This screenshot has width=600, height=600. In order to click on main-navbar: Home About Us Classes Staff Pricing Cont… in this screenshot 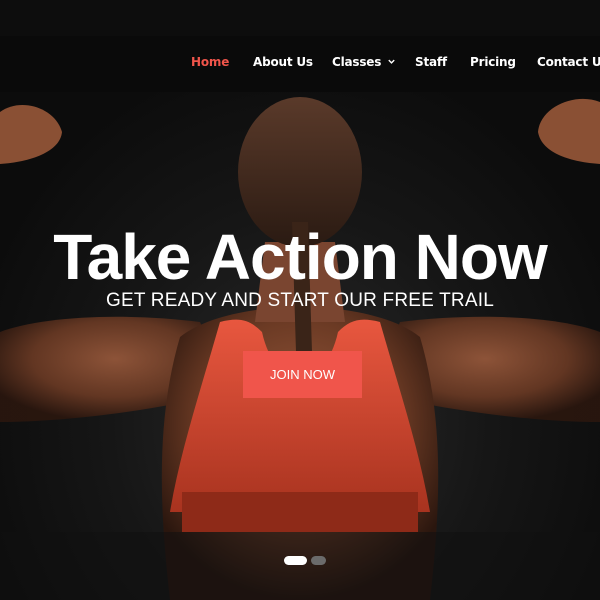, I will do `click(300, 64)`.